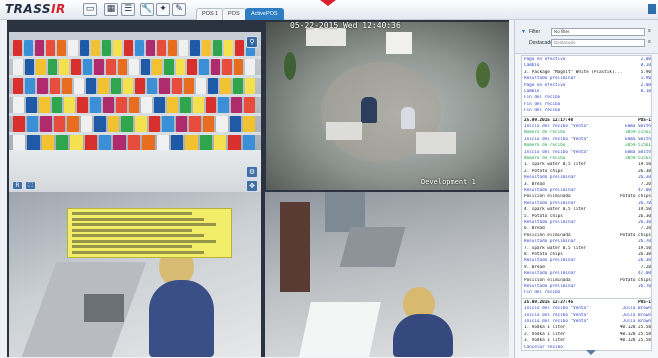 The height and width of the screenshot is (358, 658). I want to click on pos-overlay-line, so click(144, 241).